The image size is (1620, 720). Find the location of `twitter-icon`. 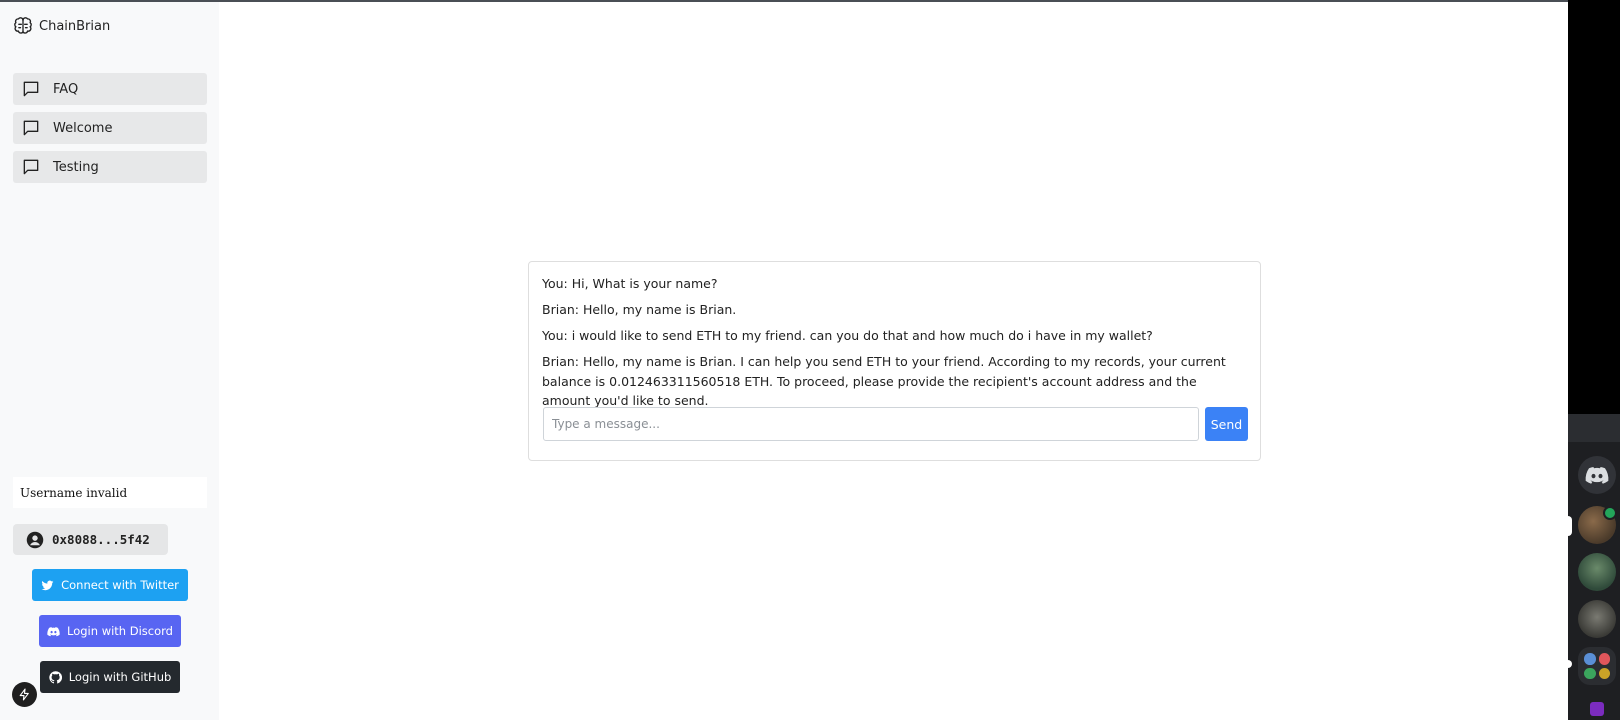

twitter-icon is located at coordinates (47, 585).